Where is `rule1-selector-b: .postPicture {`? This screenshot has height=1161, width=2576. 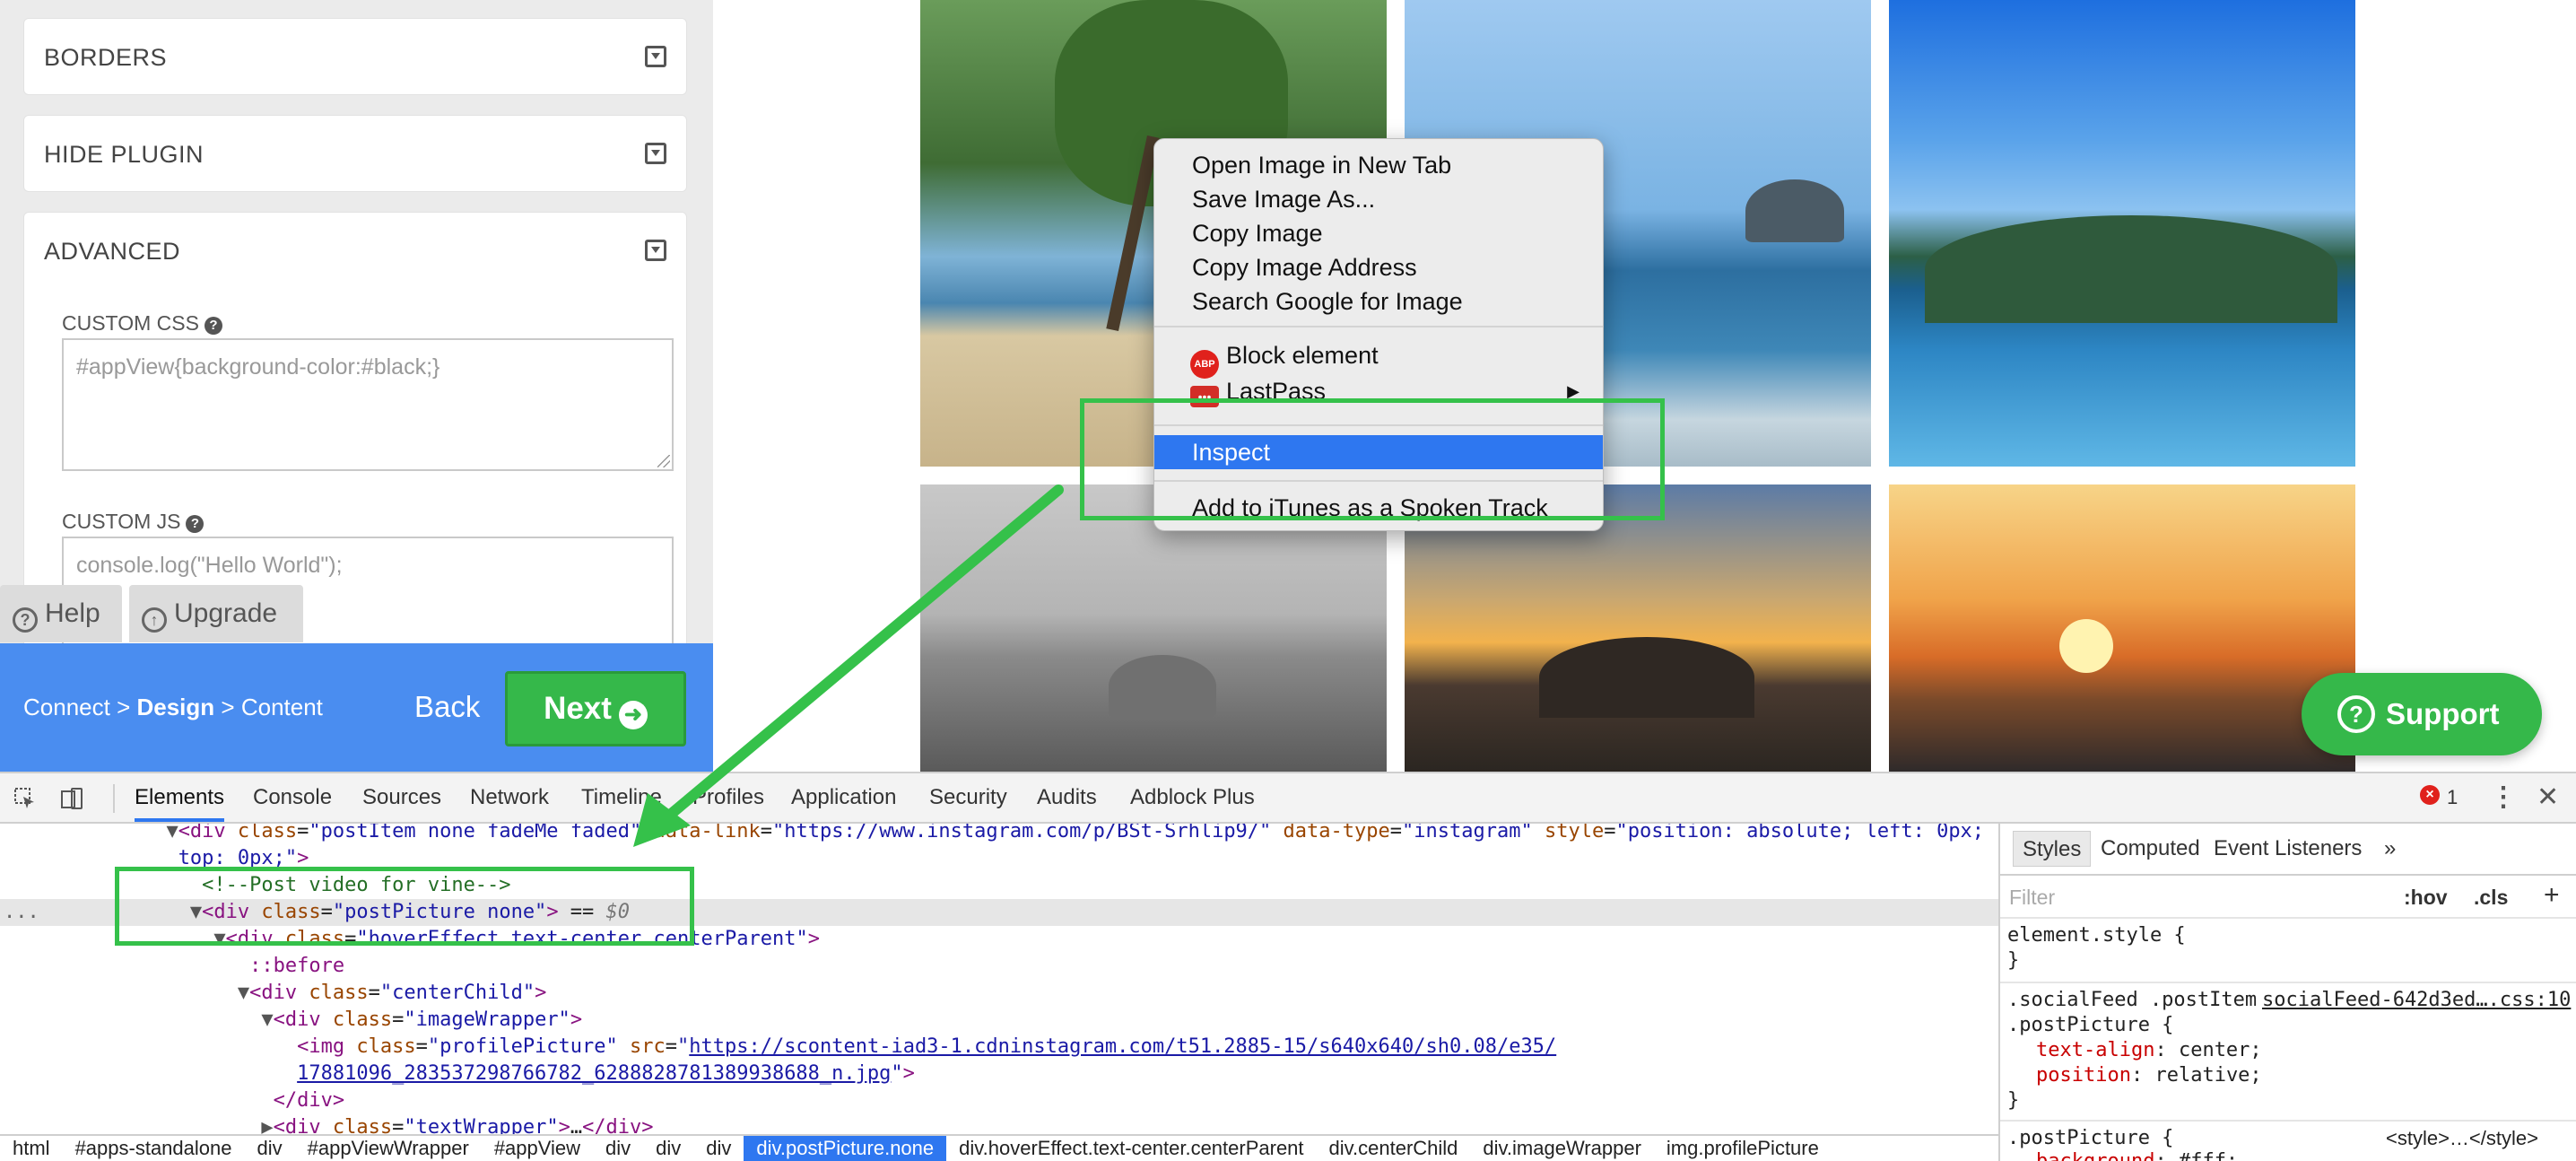
rule1-selector-b: .postPicture { is located at coordinates (2090, 1025).